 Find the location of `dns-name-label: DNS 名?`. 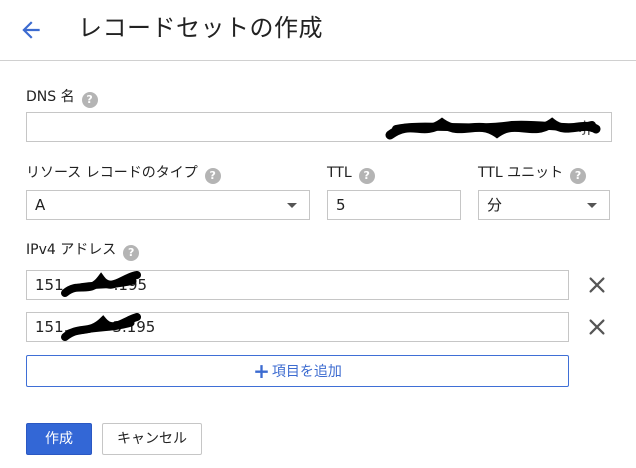

dns-name-label: DNS 名? is located at coordinates (62, 98).